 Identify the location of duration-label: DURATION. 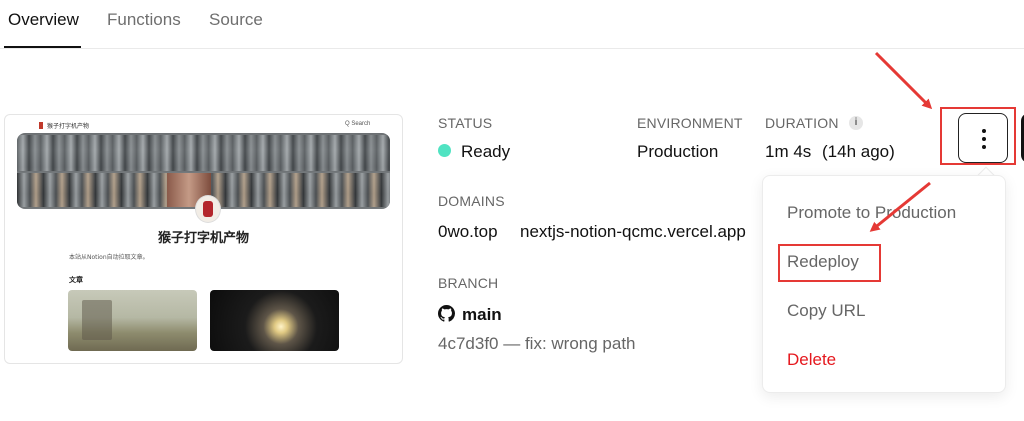
(802, 123).